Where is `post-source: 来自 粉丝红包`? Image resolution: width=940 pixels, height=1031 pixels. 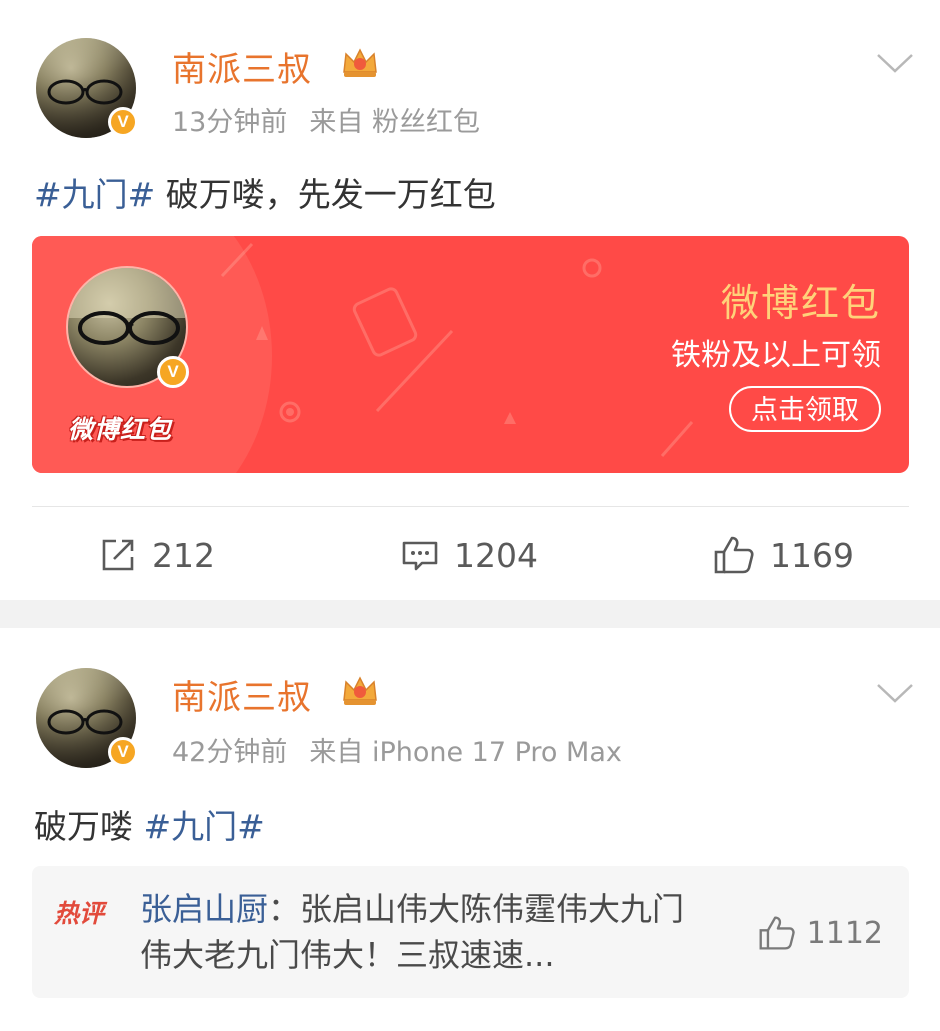 post-source: 来自 粉丝红包 is located at coordinates (394, 122).